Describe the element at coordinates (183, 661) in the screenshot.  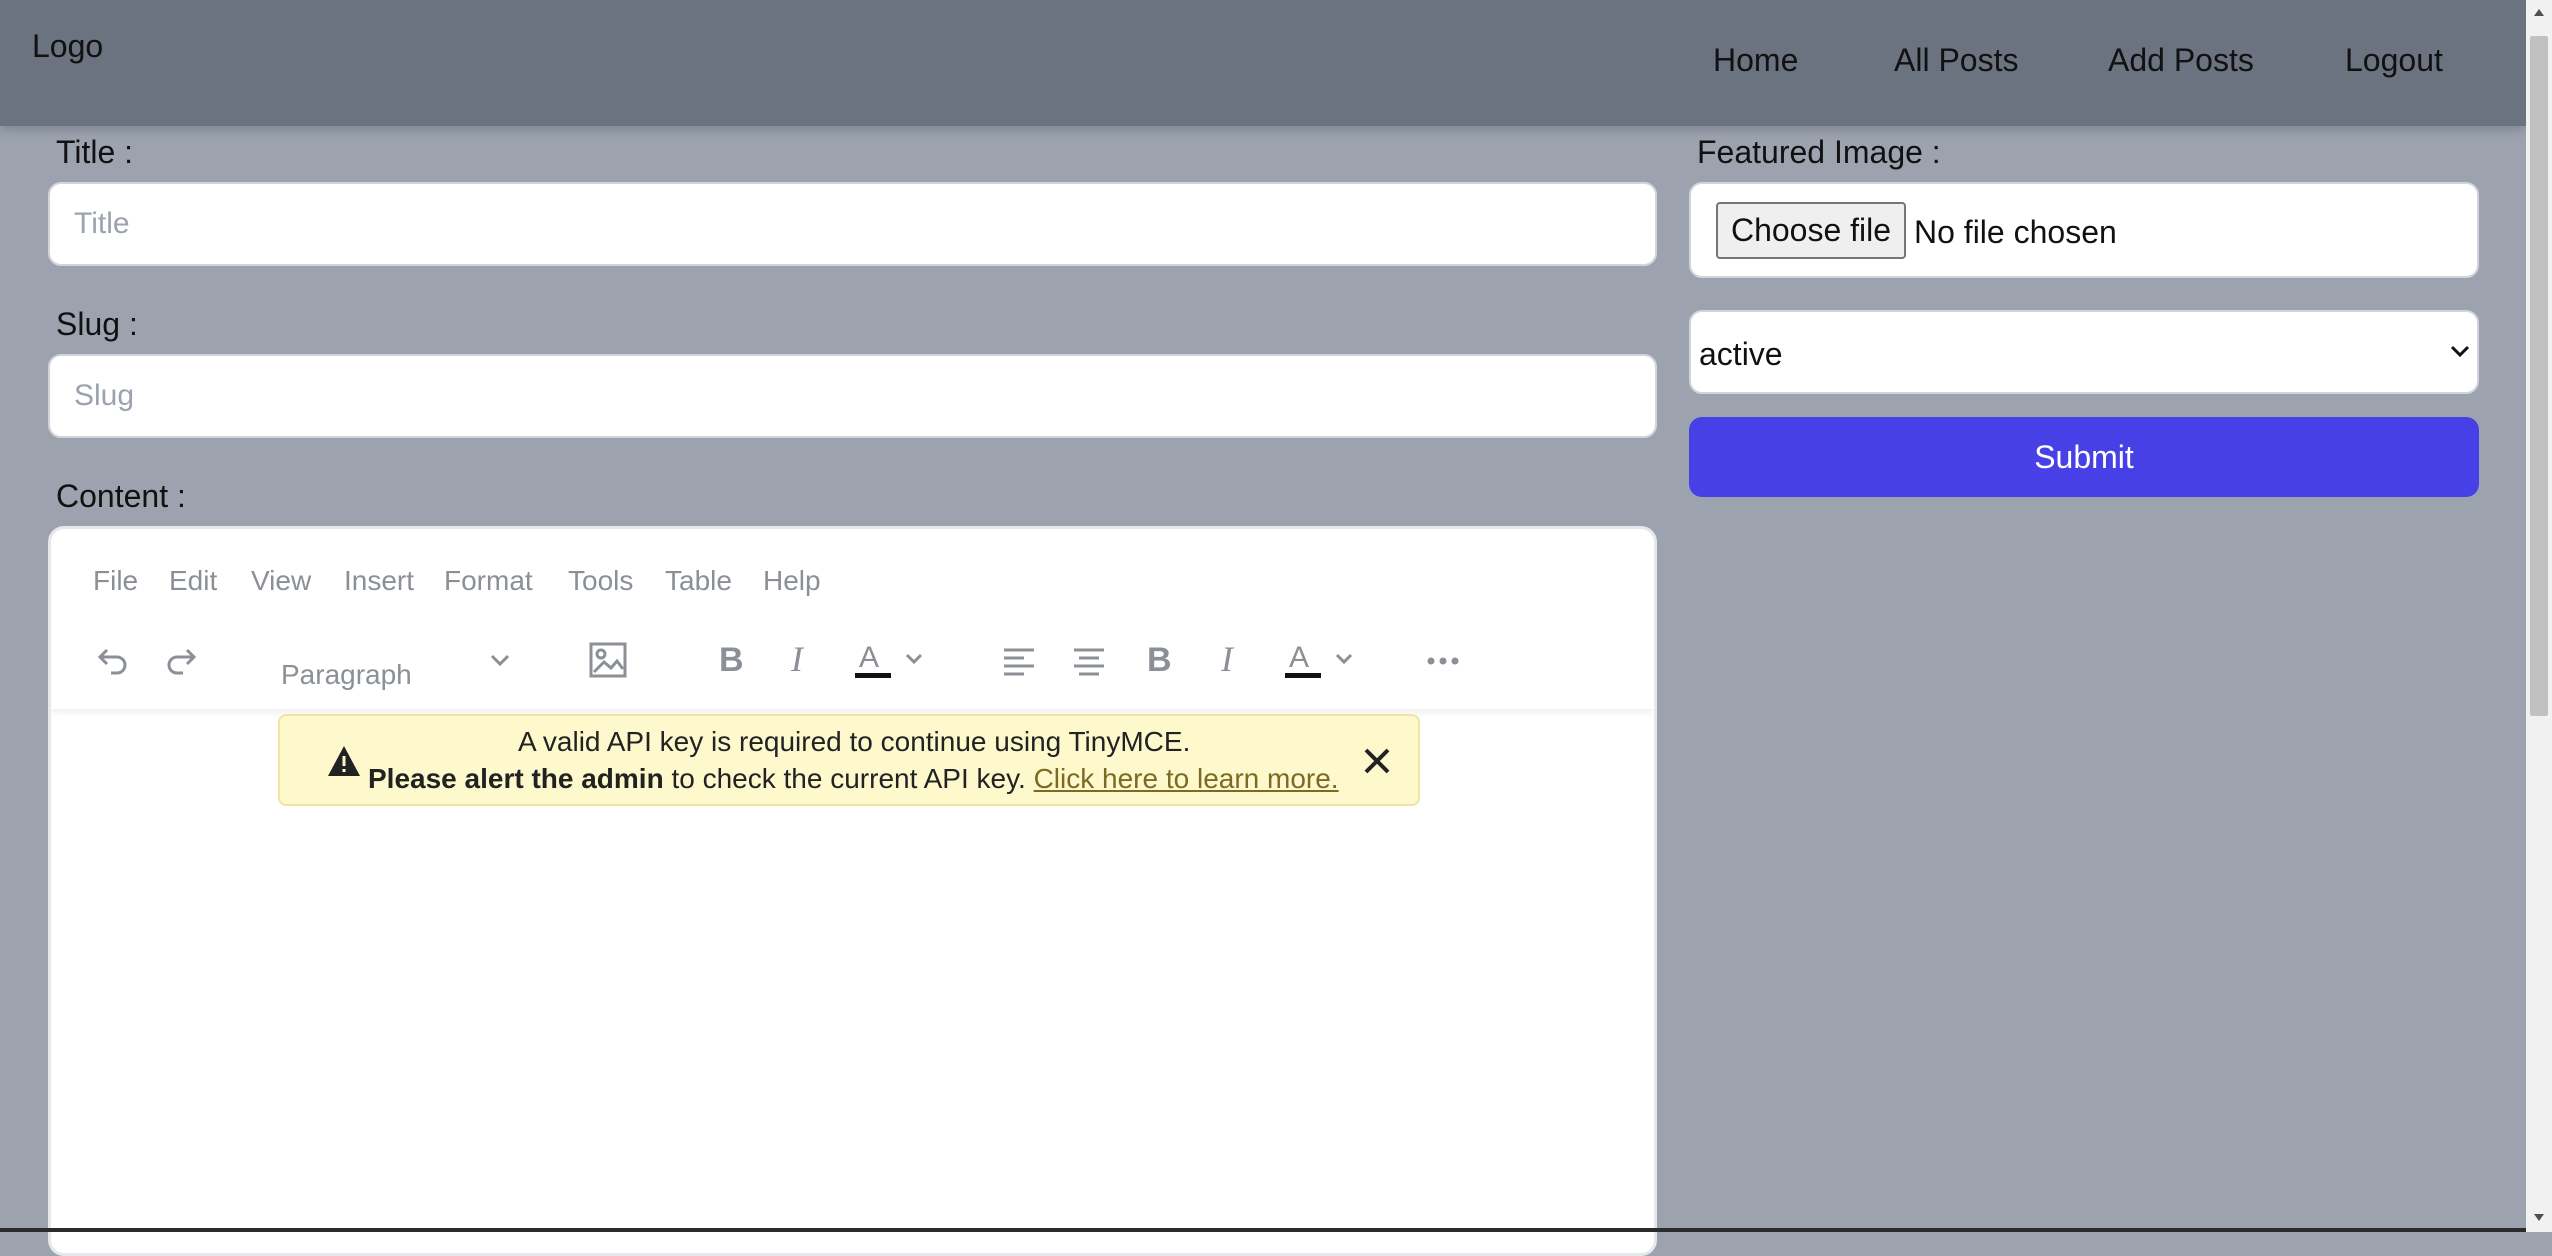
I see `redo-icon` at that location.